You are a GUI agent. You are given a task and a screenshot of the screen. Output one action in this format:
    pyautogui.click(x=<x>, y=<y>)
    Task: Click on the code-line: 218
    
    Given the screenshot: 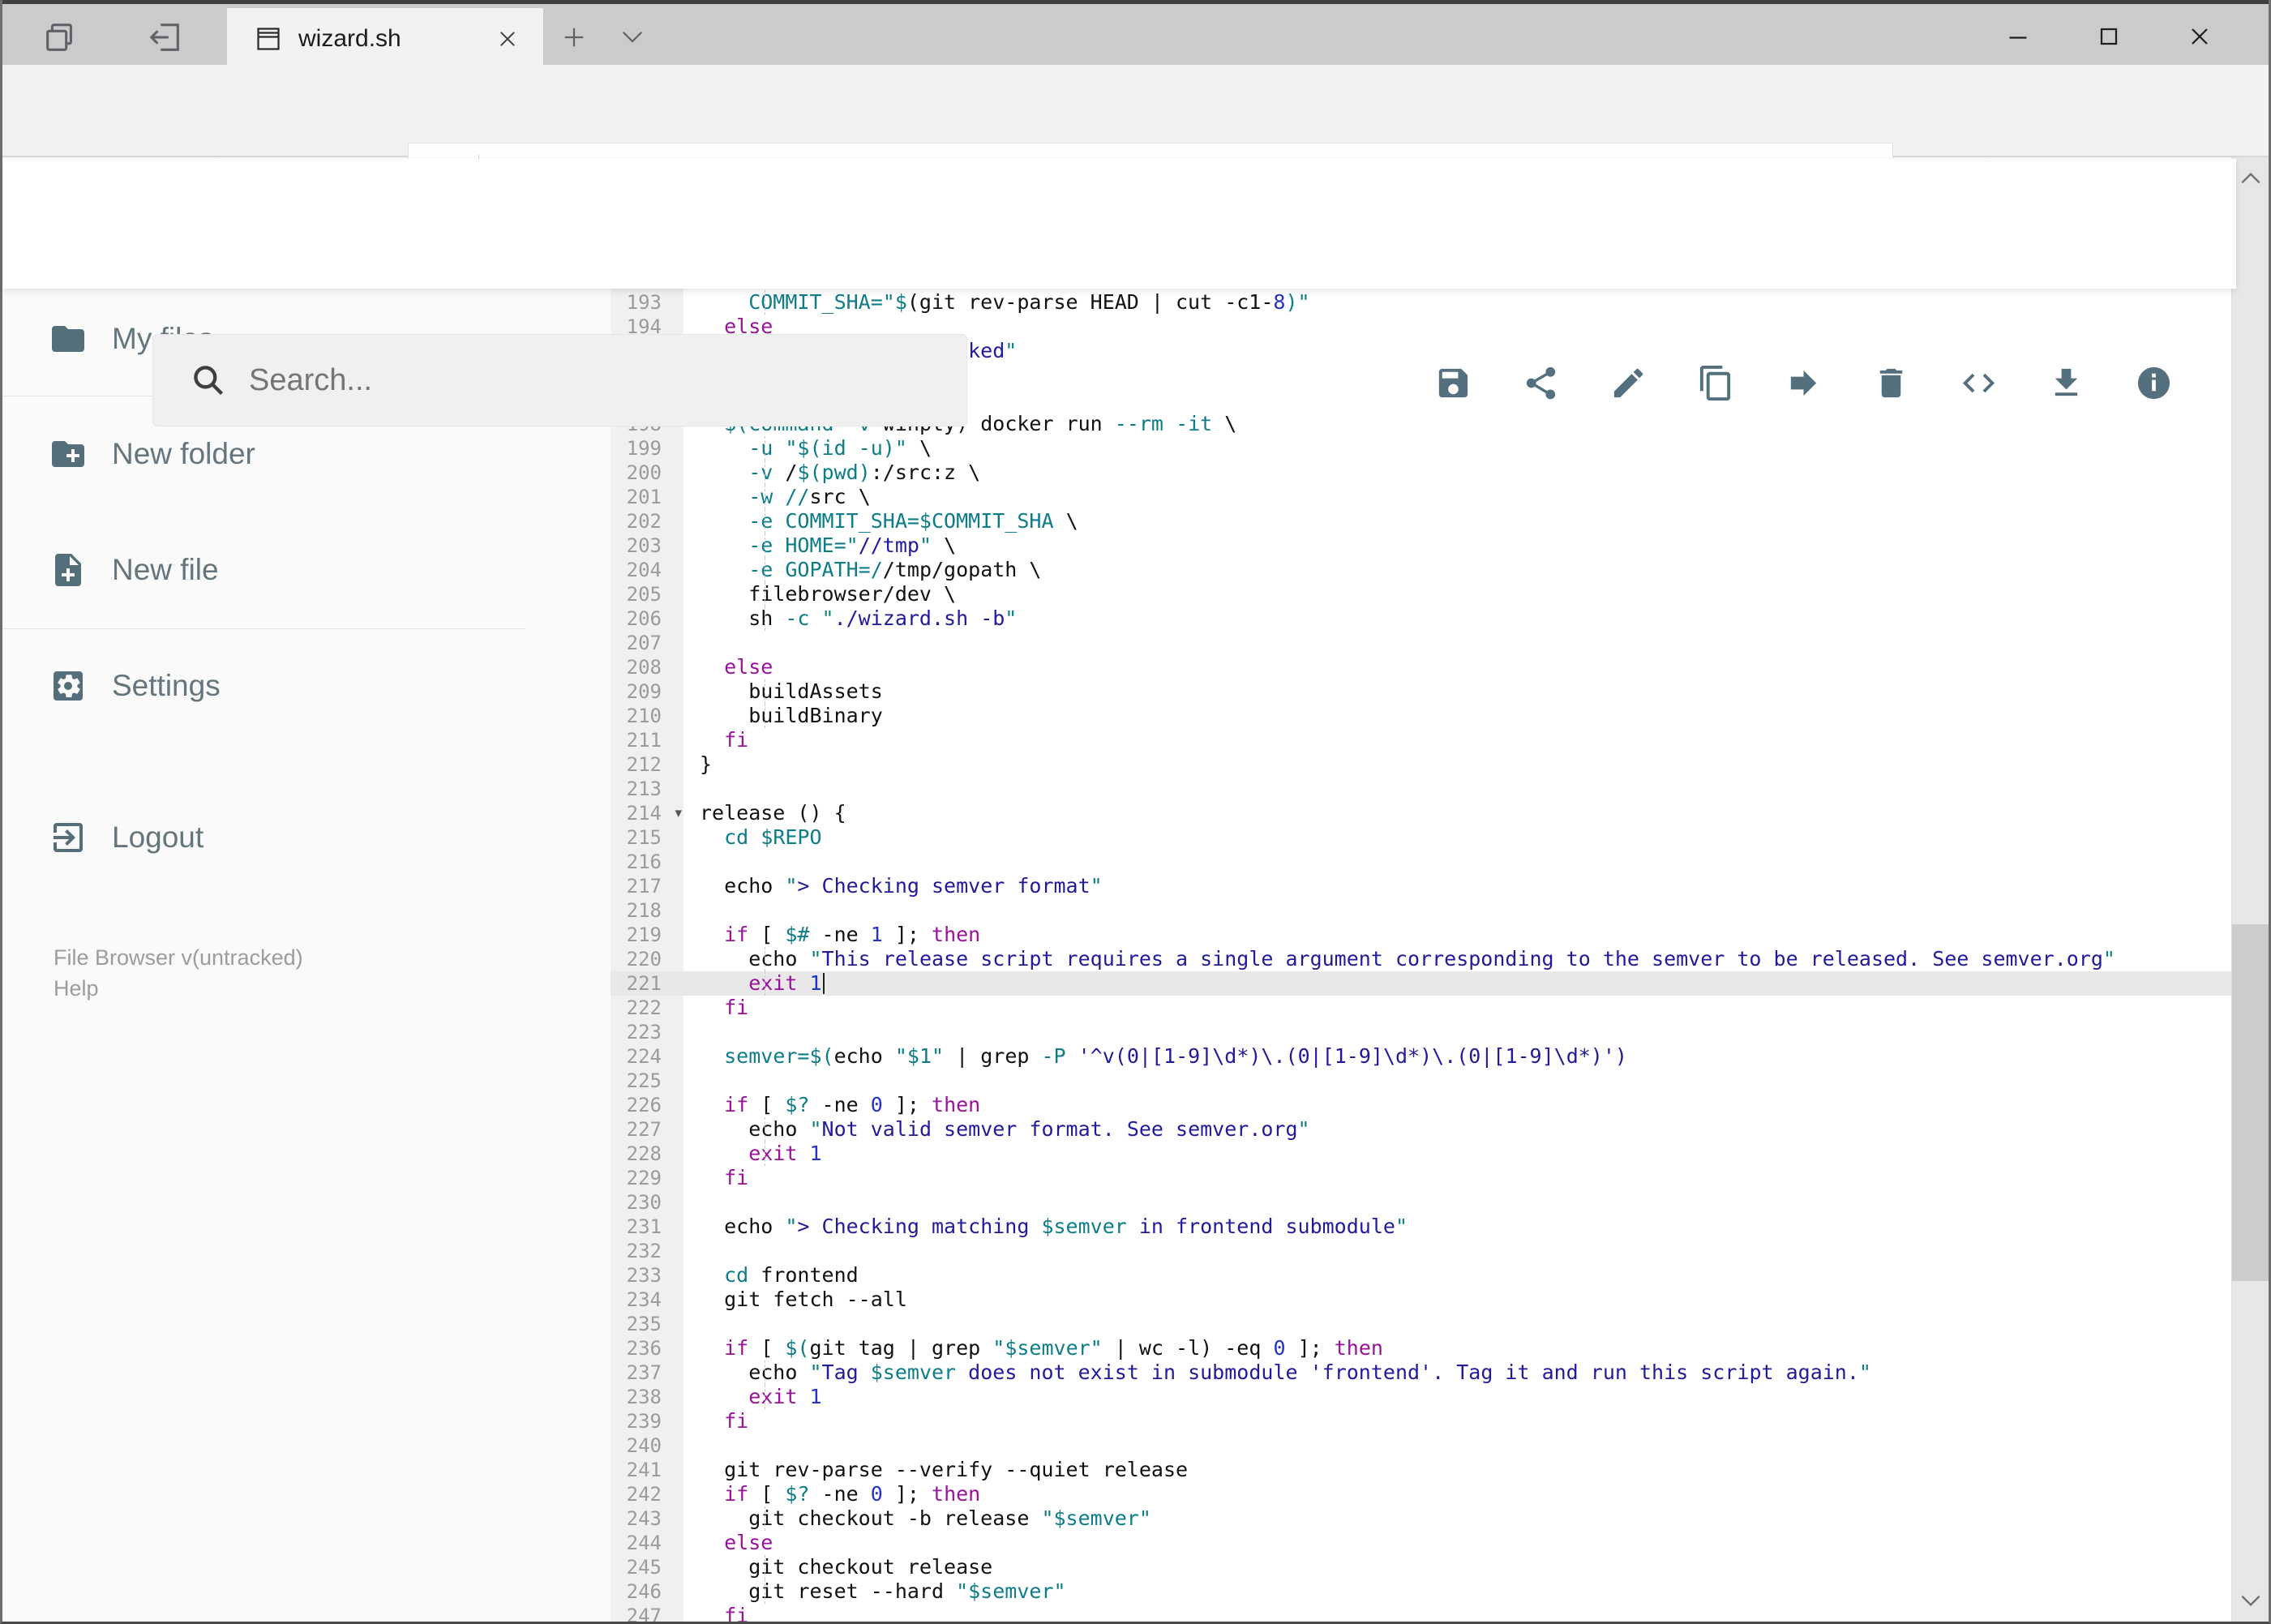 What is the action you would take?
    pyautogui.click(x=1423, y=911)
    